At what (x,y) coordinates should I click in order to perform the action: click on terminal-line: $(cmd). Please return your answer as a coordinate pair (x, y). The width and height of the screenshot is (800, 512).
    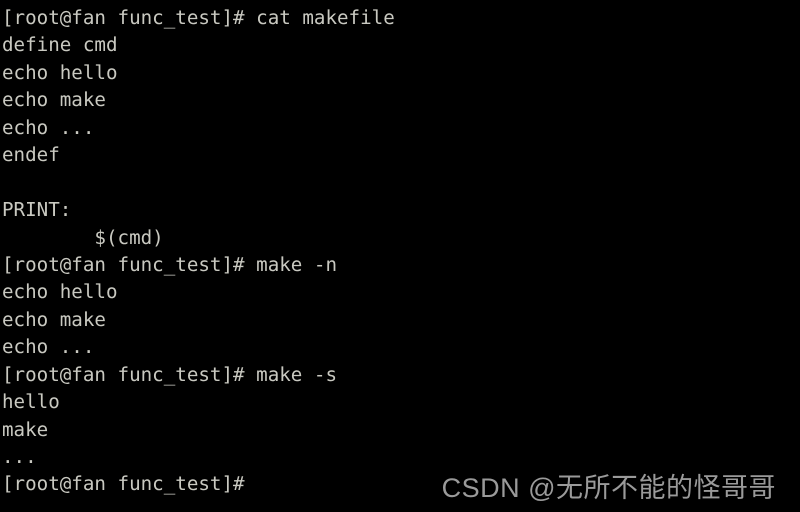
    Looking at the image, I should click on (83, 237).